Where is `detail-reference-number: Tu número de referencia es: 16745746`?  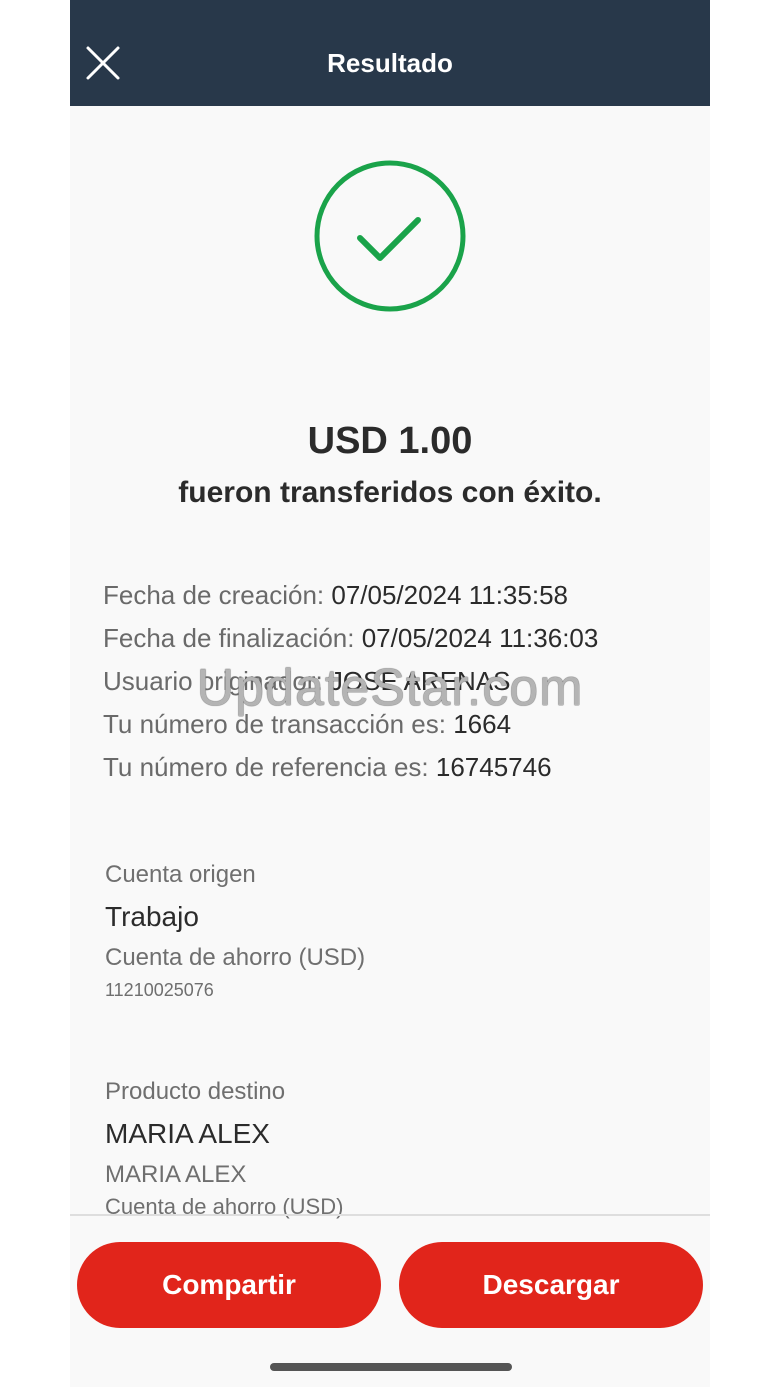 detail-reference-number: Tu número de referencia es: 16745746 is located at coordinates (327, 767).